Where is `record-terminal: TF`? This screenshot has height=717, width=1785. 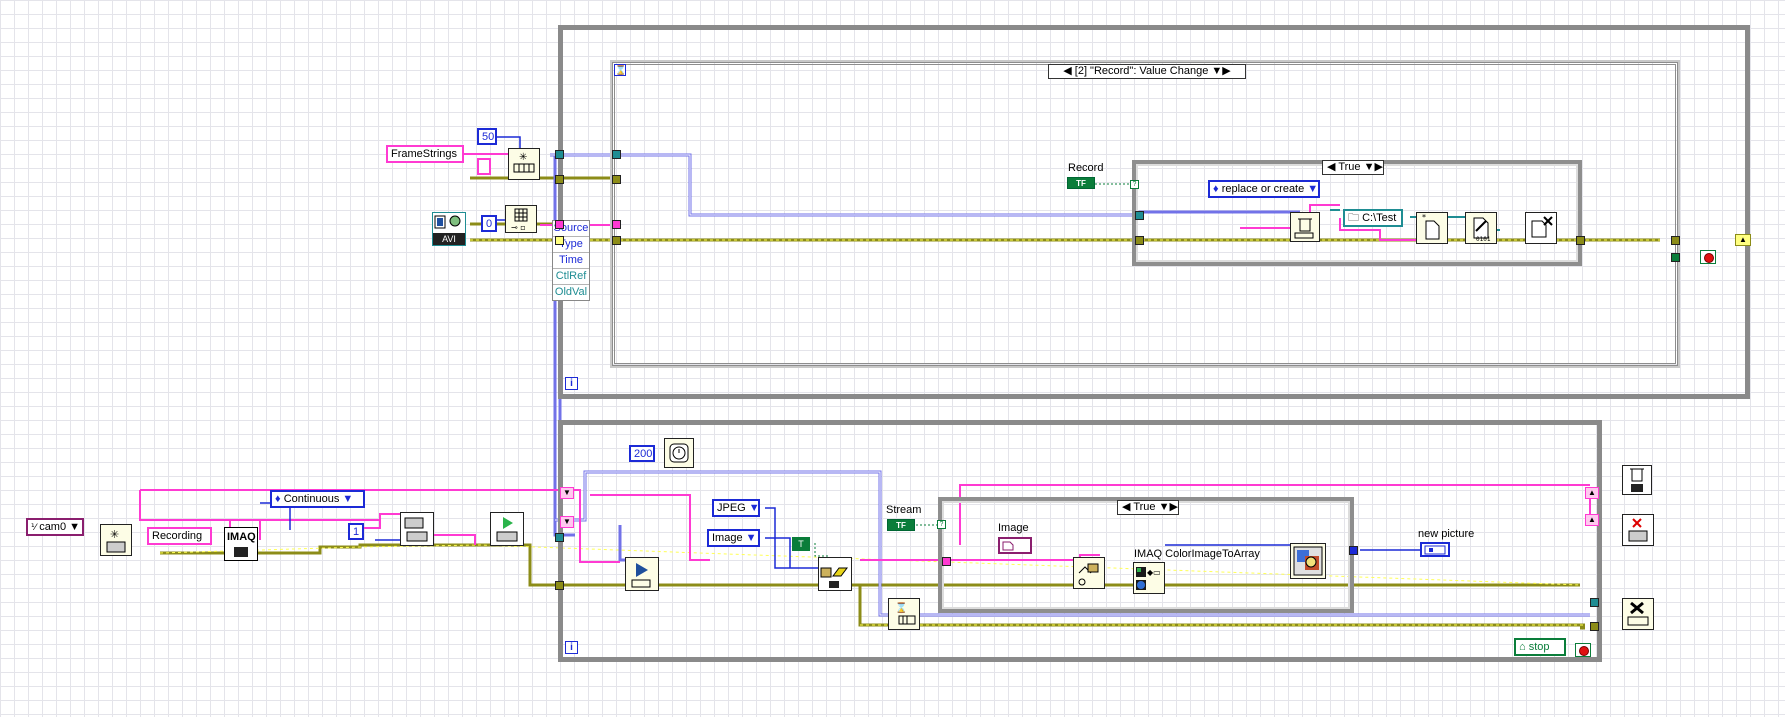 record-terminal: TF is located at coordinates (1081, 183).